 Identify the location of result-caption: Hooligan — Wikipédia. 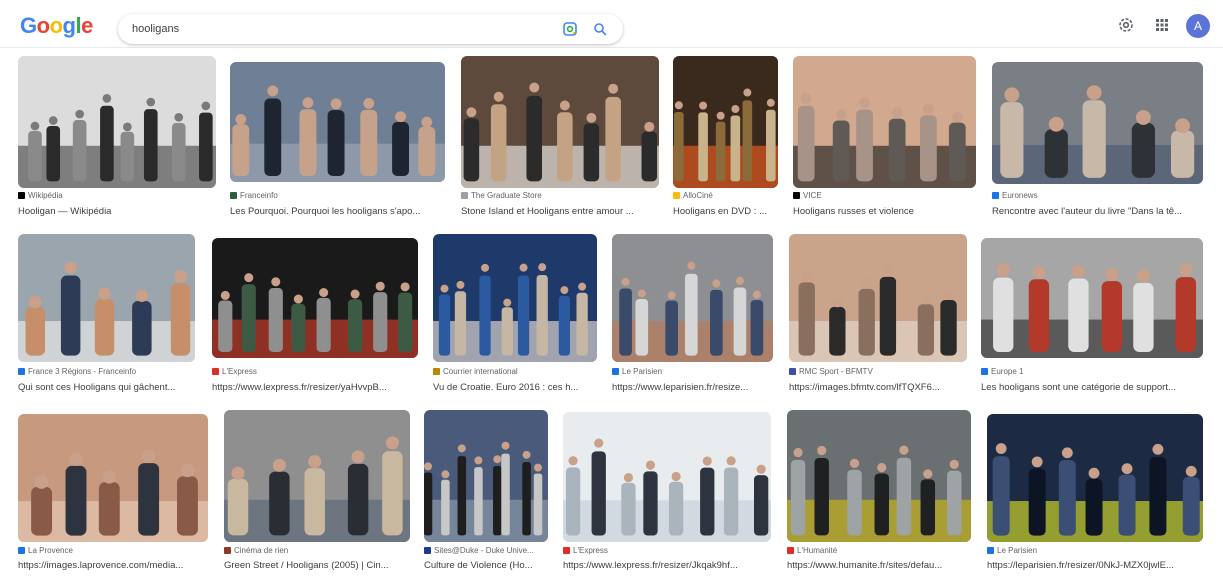
(118, 211).